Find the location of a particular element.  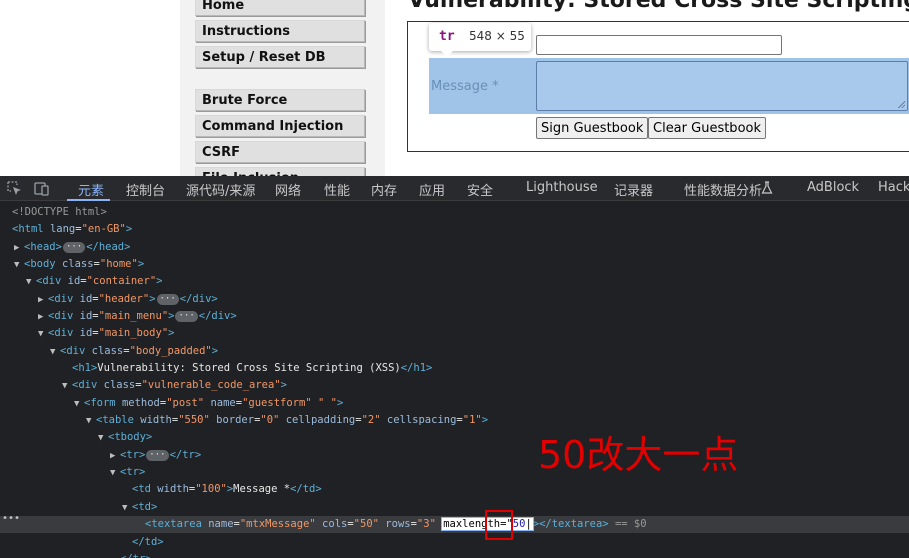

dom-tr-collapsed: ▶ <tr> ··· </tr> is located at coordinates (454, 455).